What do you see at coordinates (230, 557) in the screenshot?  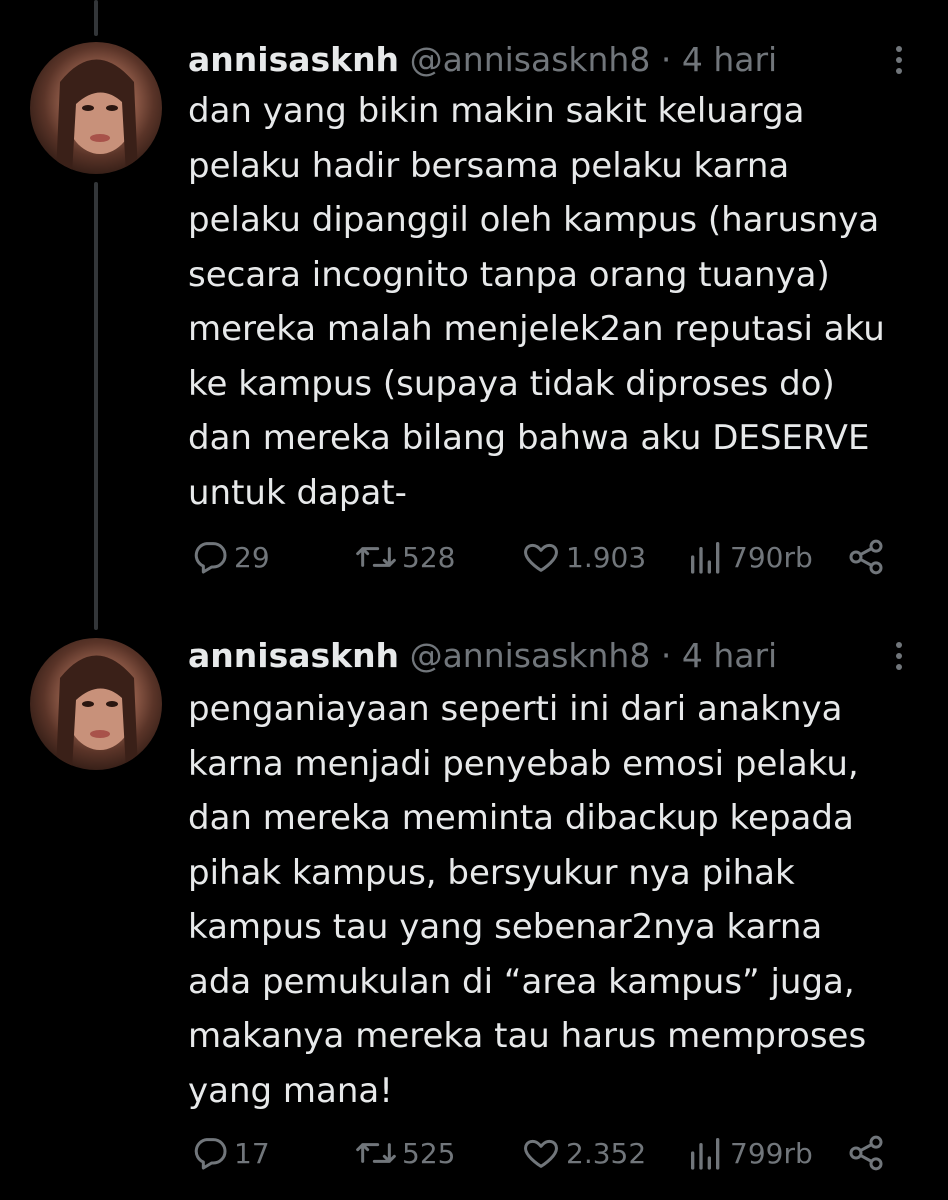 I see `reply-button: 29` at bounding box center [230, 557].